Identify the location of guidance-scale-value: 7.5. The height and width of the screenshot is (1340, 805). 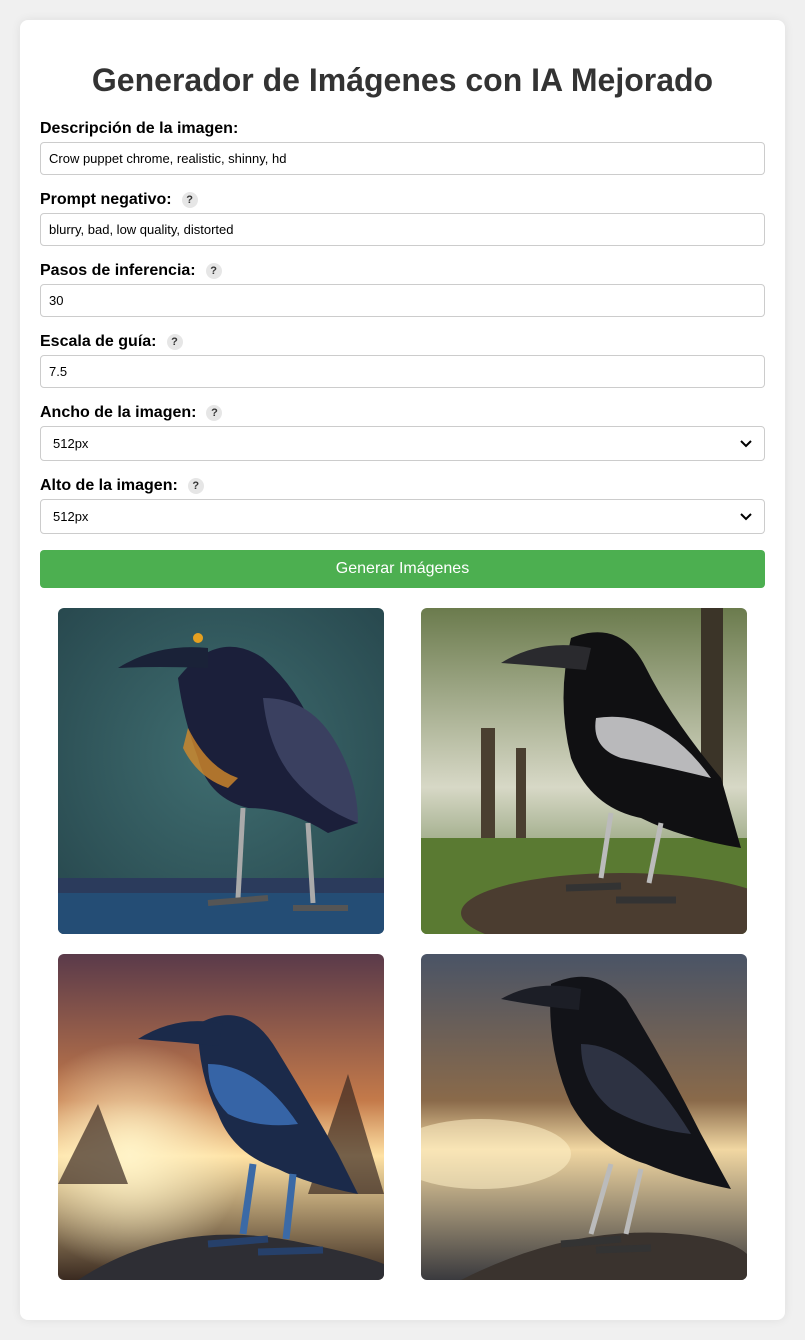
(58, 371).